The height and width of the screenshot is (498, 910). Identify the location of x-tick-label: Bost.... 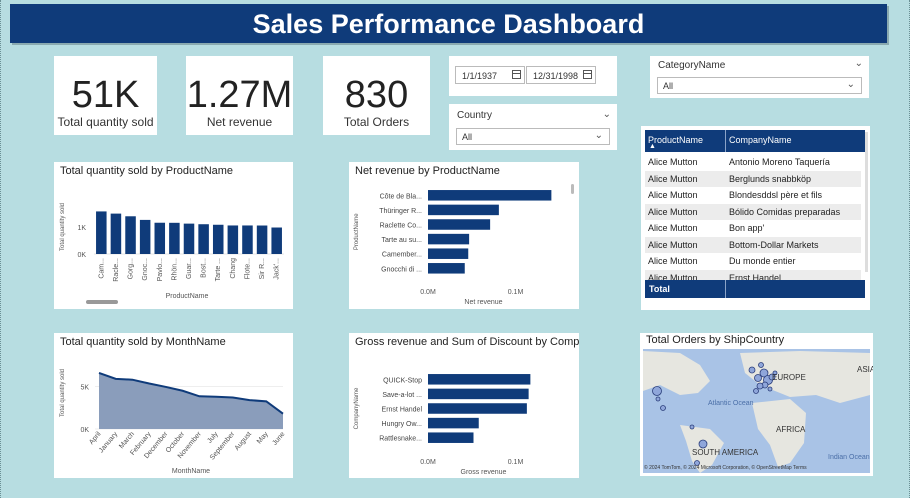
(204, 268).